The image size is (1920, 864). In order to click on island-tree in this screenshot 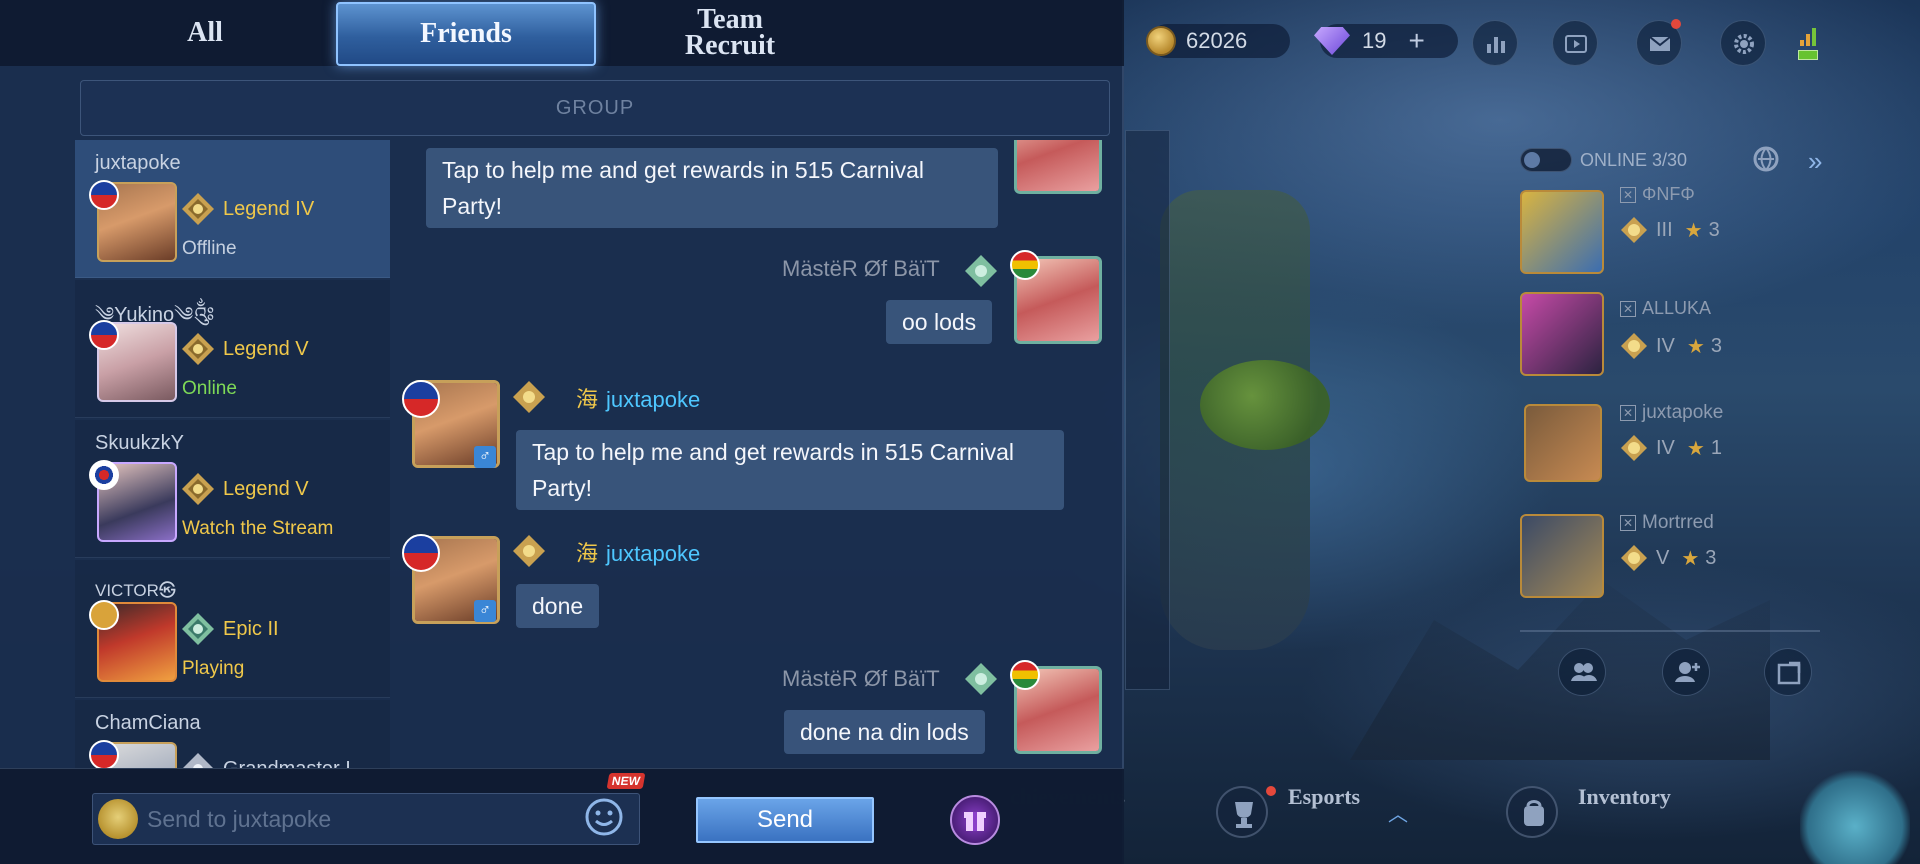, I will do `click(1265, 405)`.